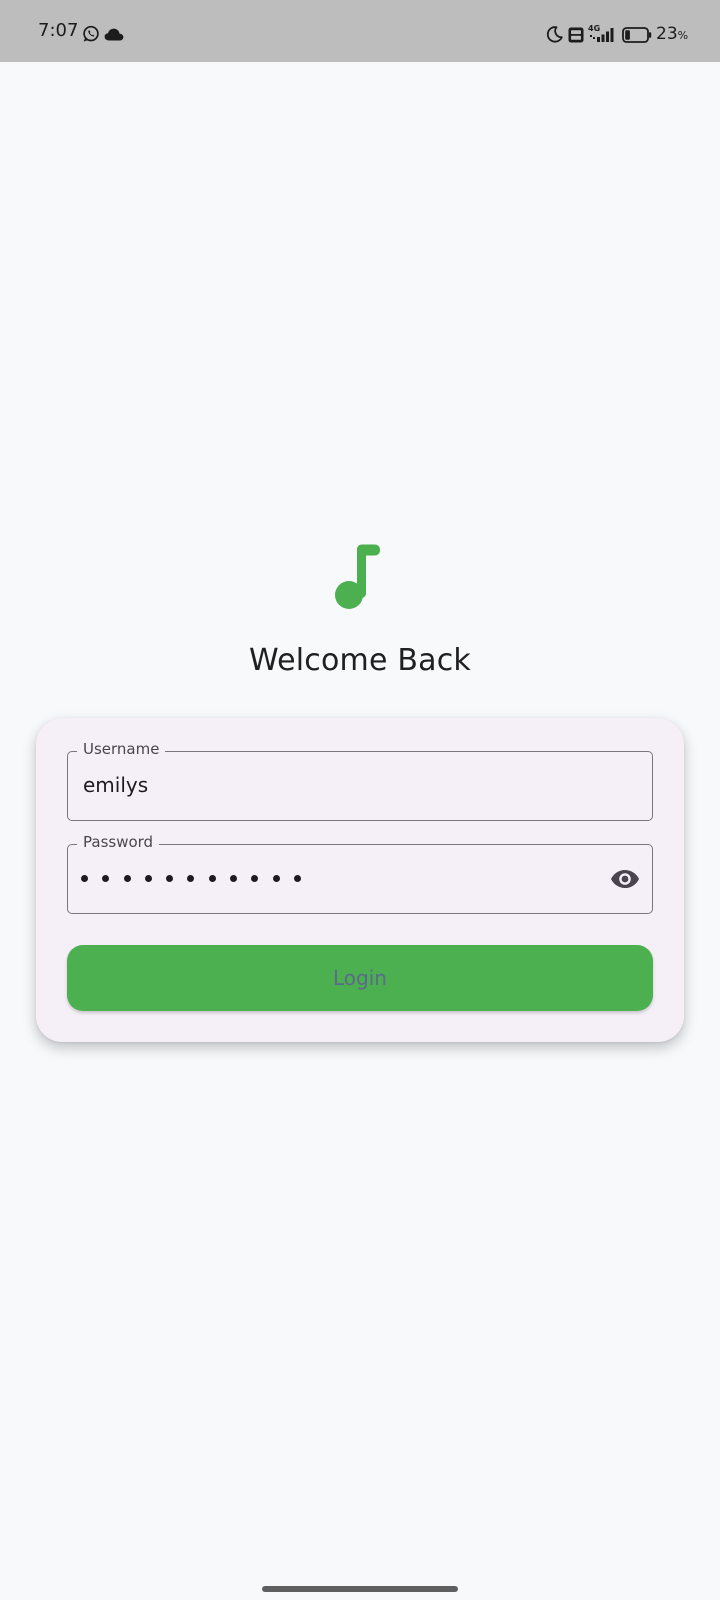  Describe the element at coordinates (58, 30) in the screenshot. I see `status-time: 7:07` at that location.